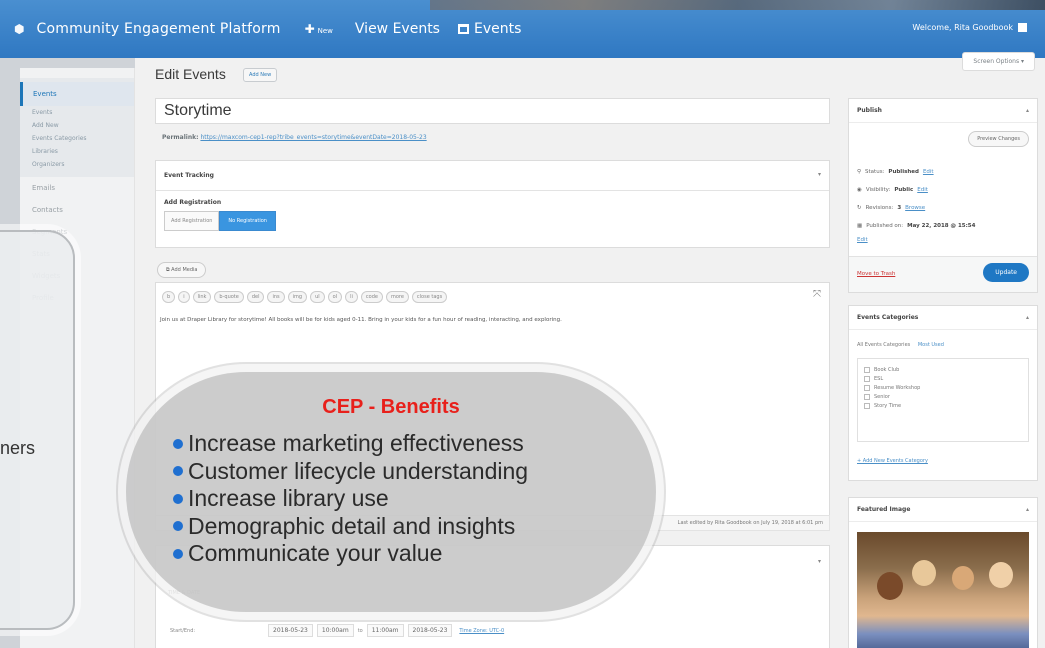  Describe the element at coordinates (169, 297) in the screenshot. I see `qt-bold-button: b` at that location.